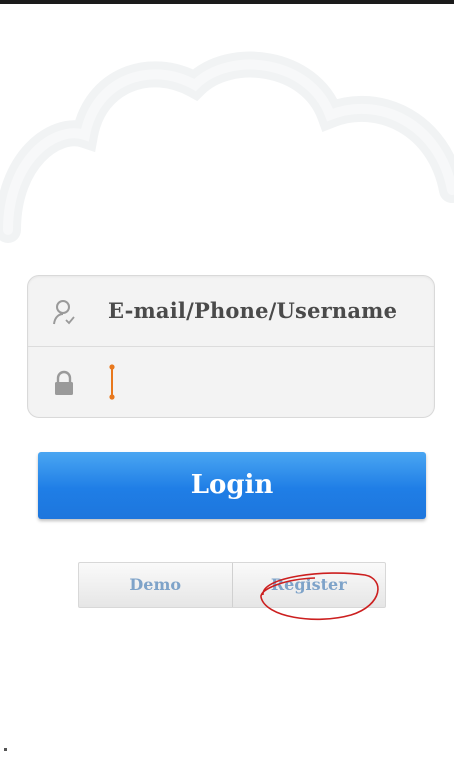 The height and width of the screenshot is (762, 454). What do you see at coordinates (64, 382) in the screenshot?
I see `lock-icon` at bounding box center [64, 382].